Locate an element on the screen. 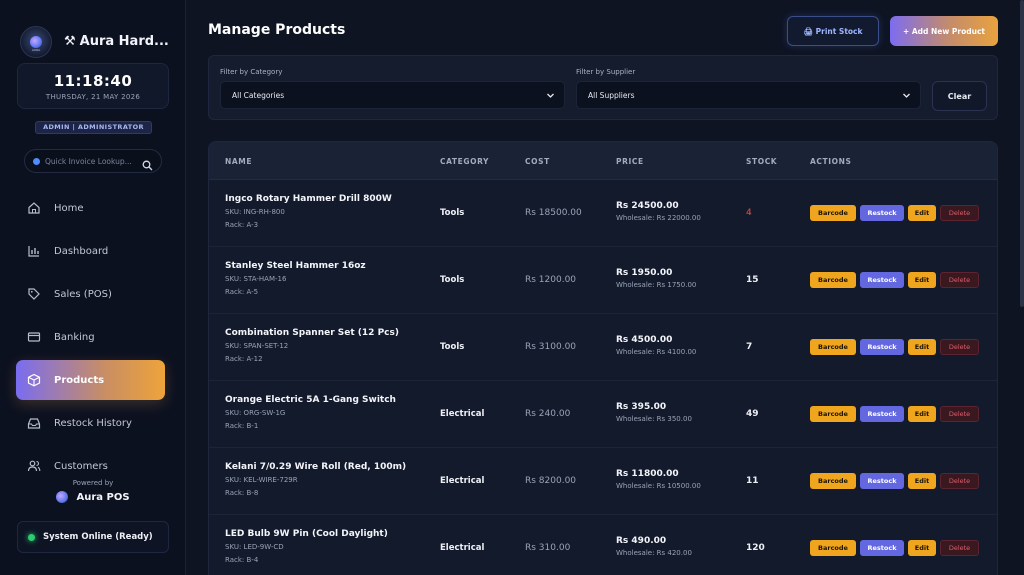 Image resolution: width=1024 pixels, height=575 pixels. sidebar-item-label: Products is located at coordinates (79, 380).